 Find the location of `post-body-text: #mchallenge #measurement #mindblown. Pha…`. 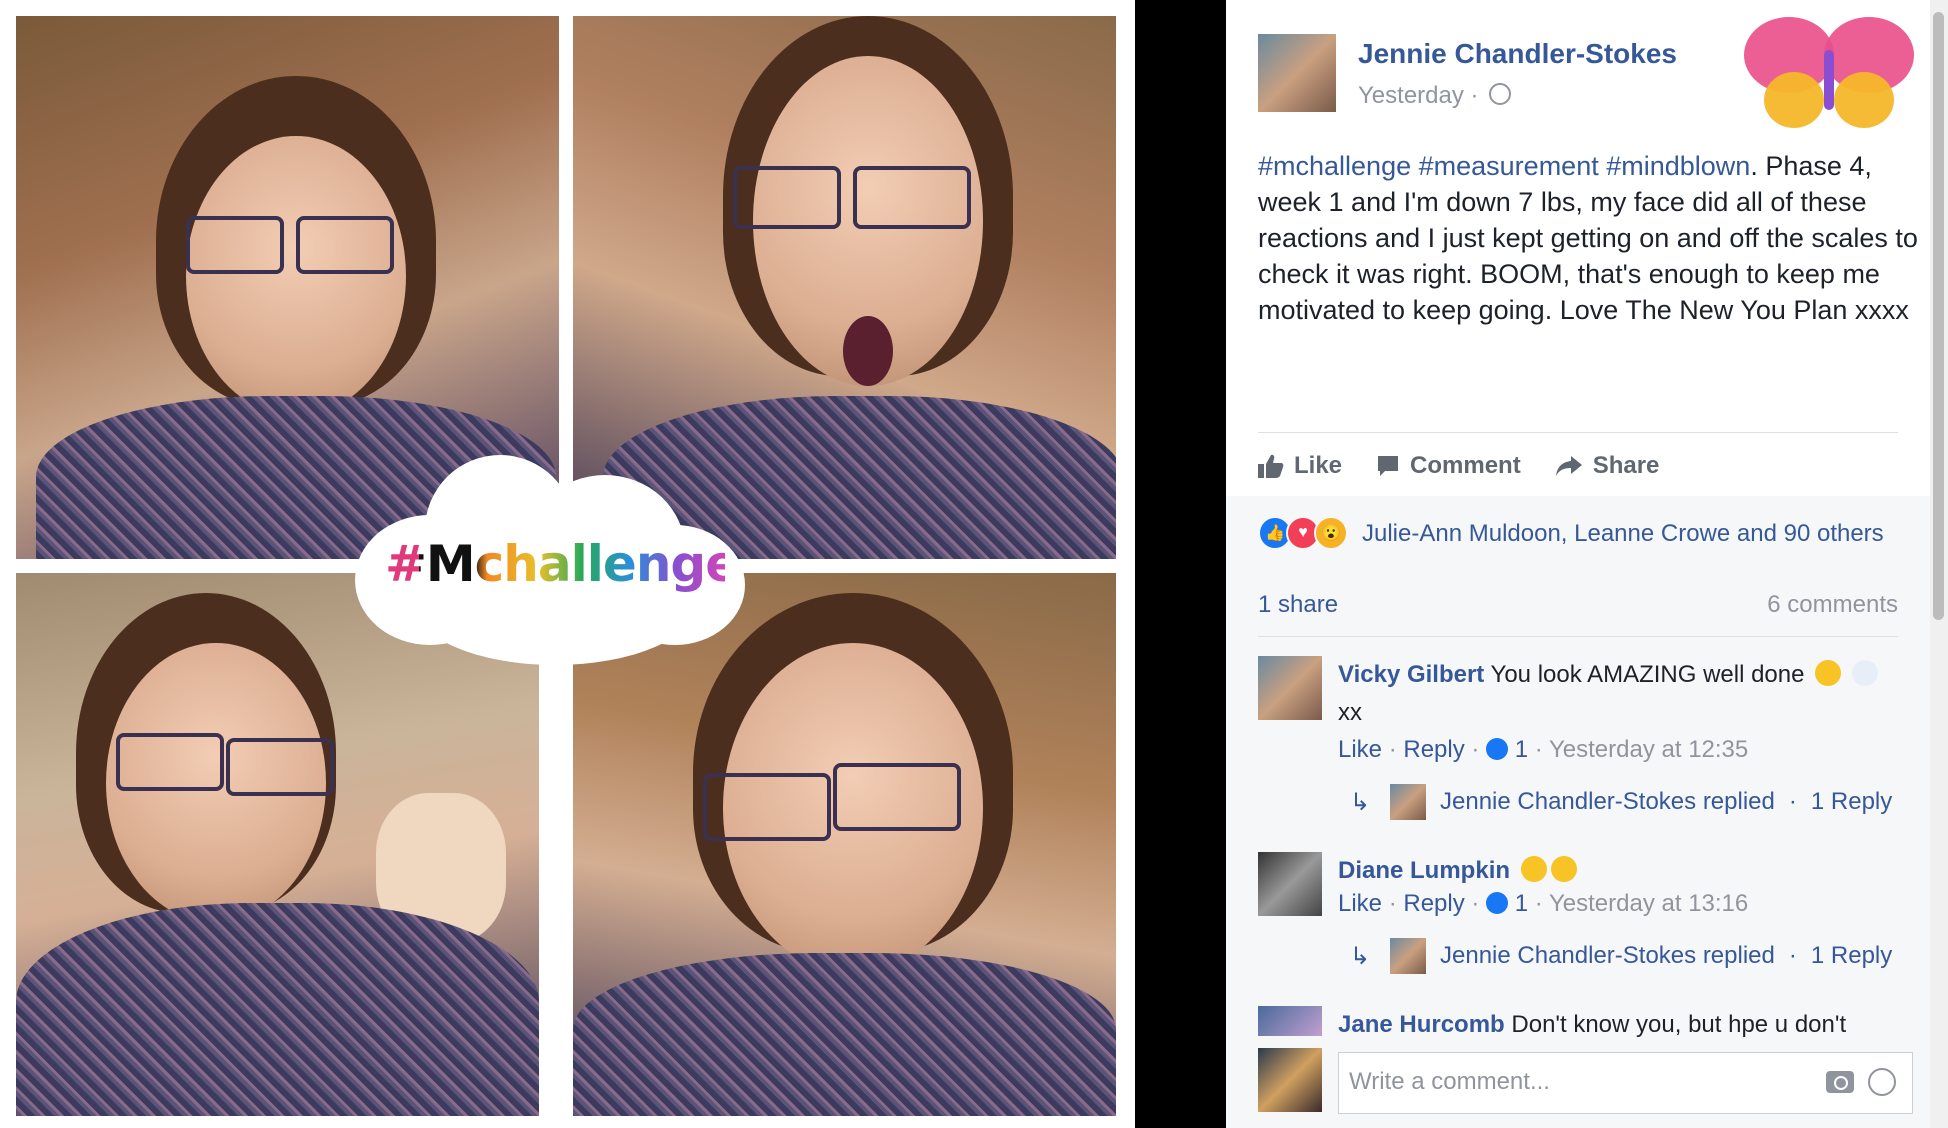

post-body-text: #mchallenge #measurement #mindblown. Pha… is located at coordinates (1588, 238).